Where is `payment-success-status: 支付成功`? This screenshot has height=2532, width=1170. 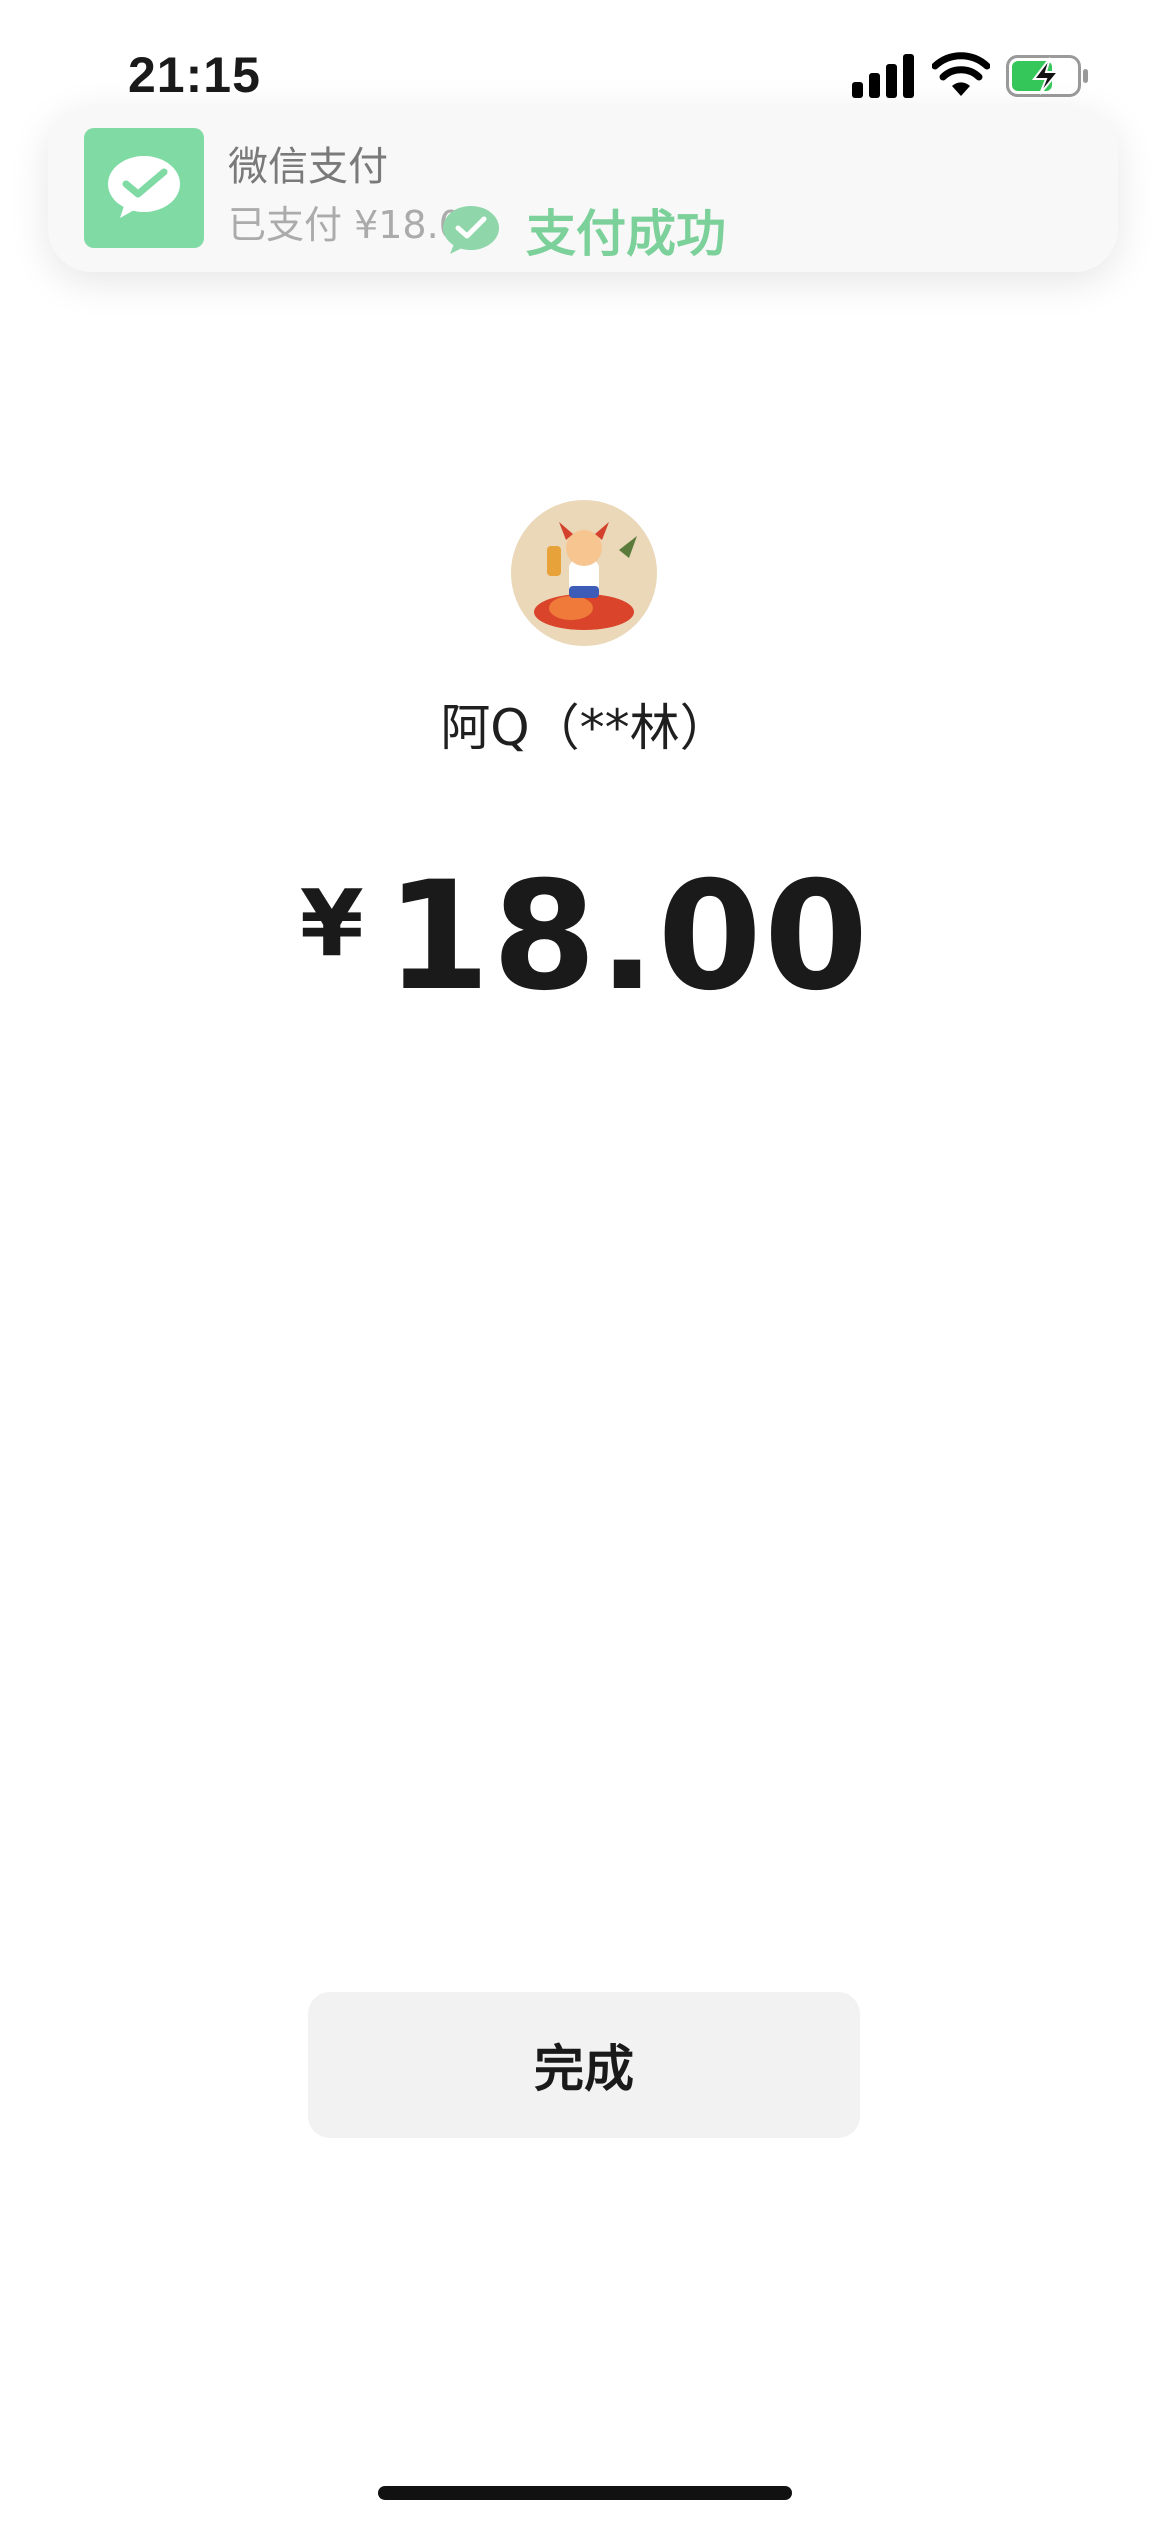 payment-success-status: 支付成功 is located at coordinates (584, 230).